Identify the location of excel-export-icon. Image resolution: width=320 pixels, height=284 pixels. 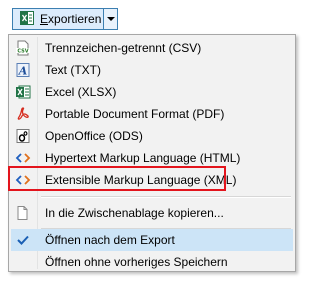
(27, 19).